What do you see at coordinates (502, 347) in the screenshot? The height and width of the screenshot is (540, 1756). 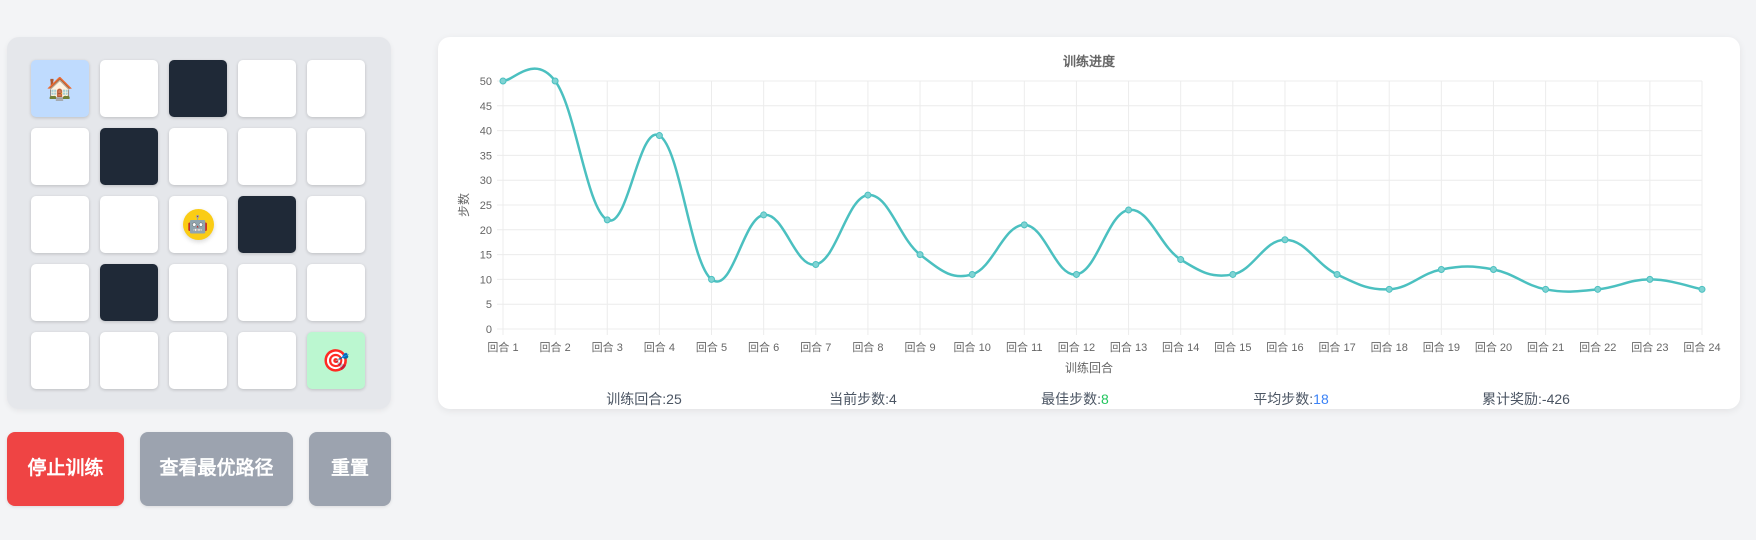 I see `x-tick-label: 回合 1` at bounding box center [502, 347].